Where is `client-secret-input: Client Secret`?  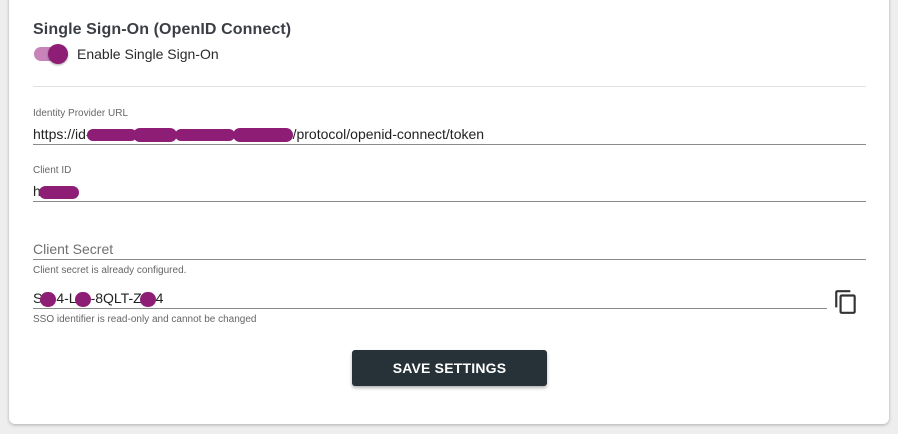 client-secret-input: Client Secret is located at coordinates (449, 249).